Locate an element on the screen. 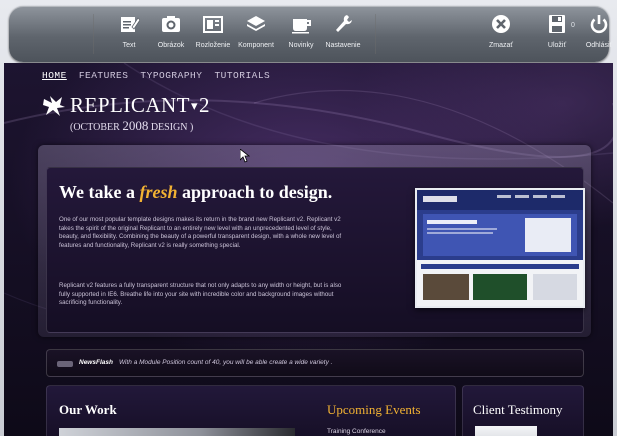 The width and height of the screenshot is (617, 436). logo-v-mark: ▾ is located at coordinates (195, 105).